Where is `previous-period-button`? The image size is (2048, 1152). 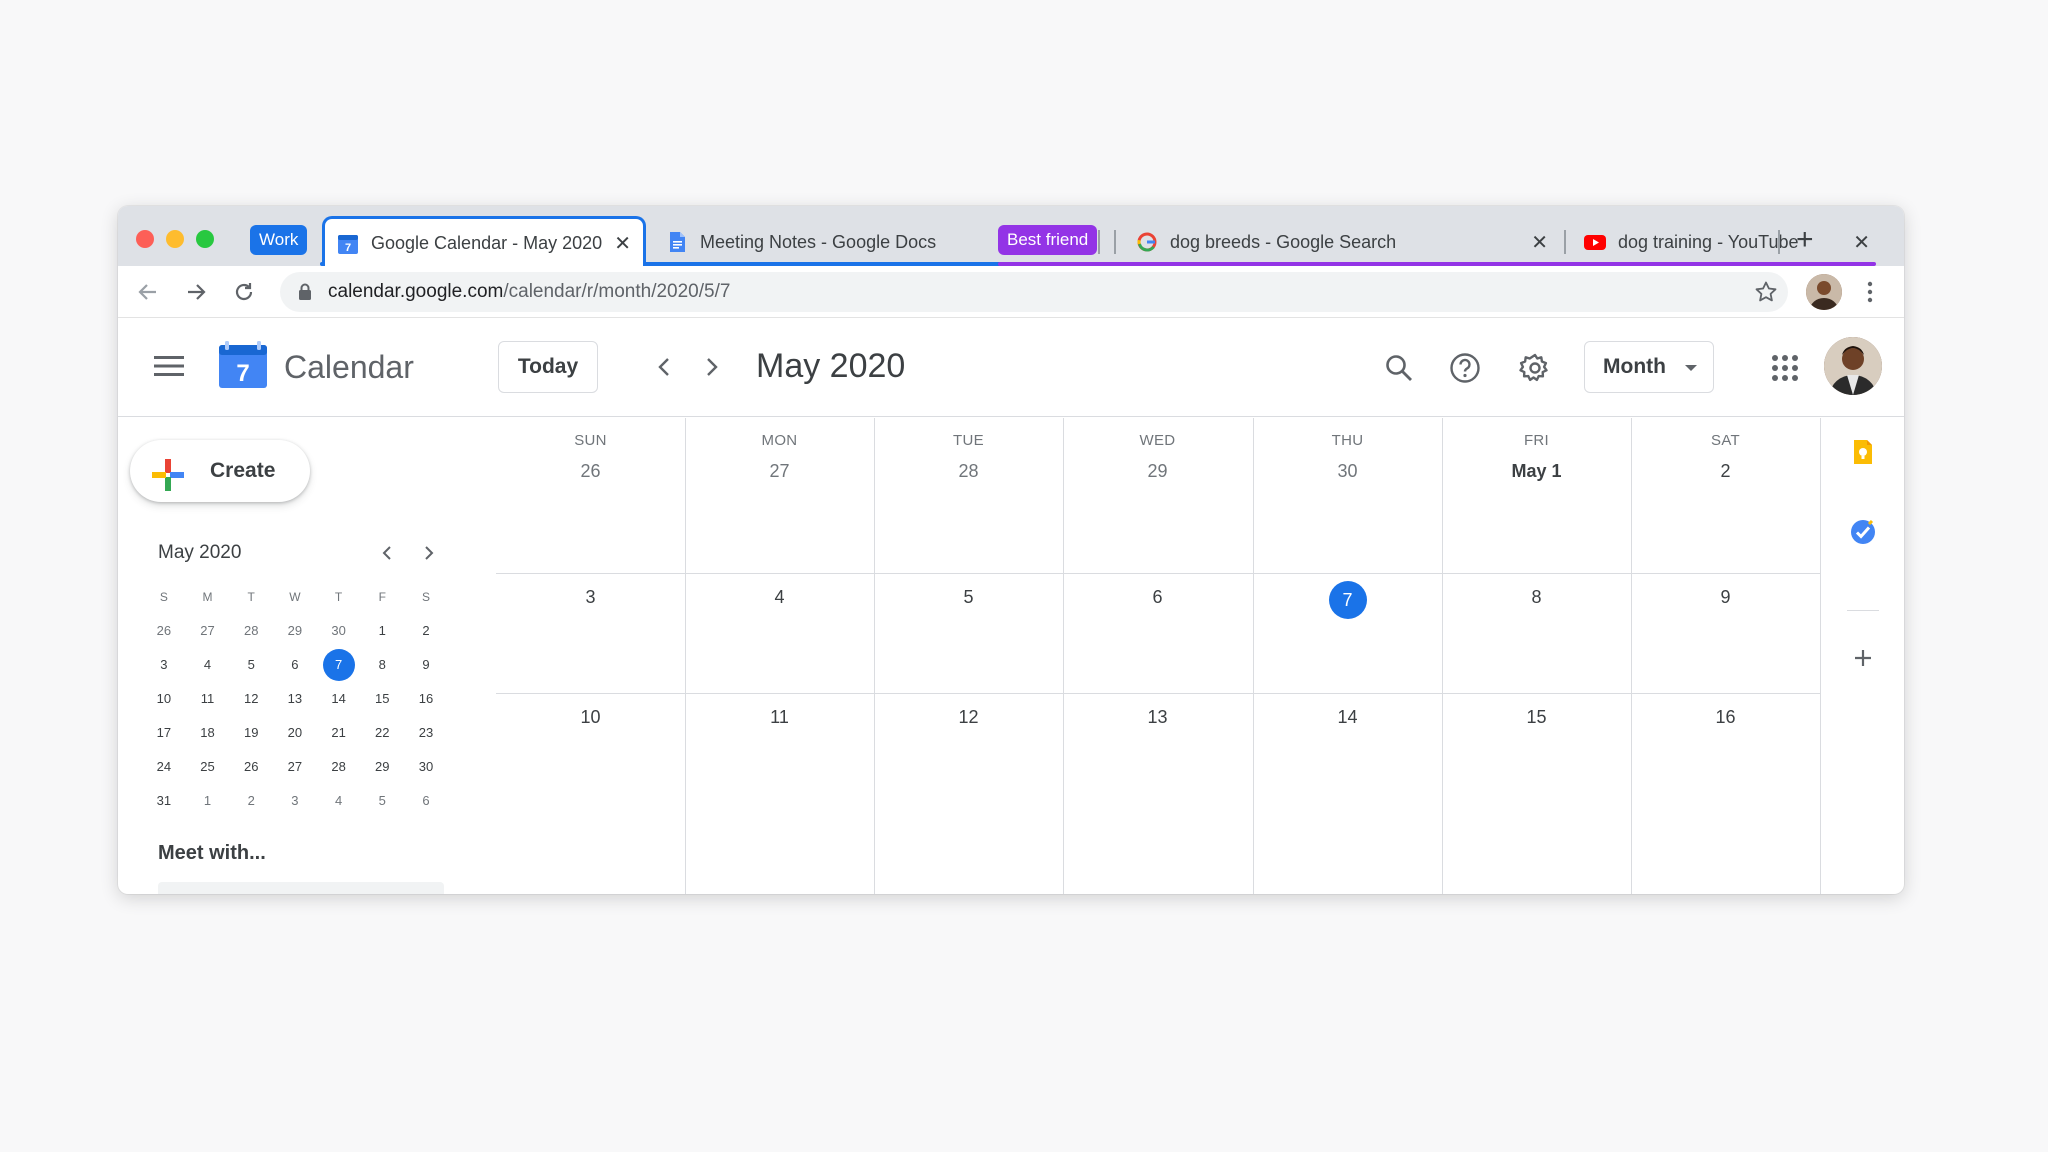 previous-period-button is located at coordinates (664, 367).